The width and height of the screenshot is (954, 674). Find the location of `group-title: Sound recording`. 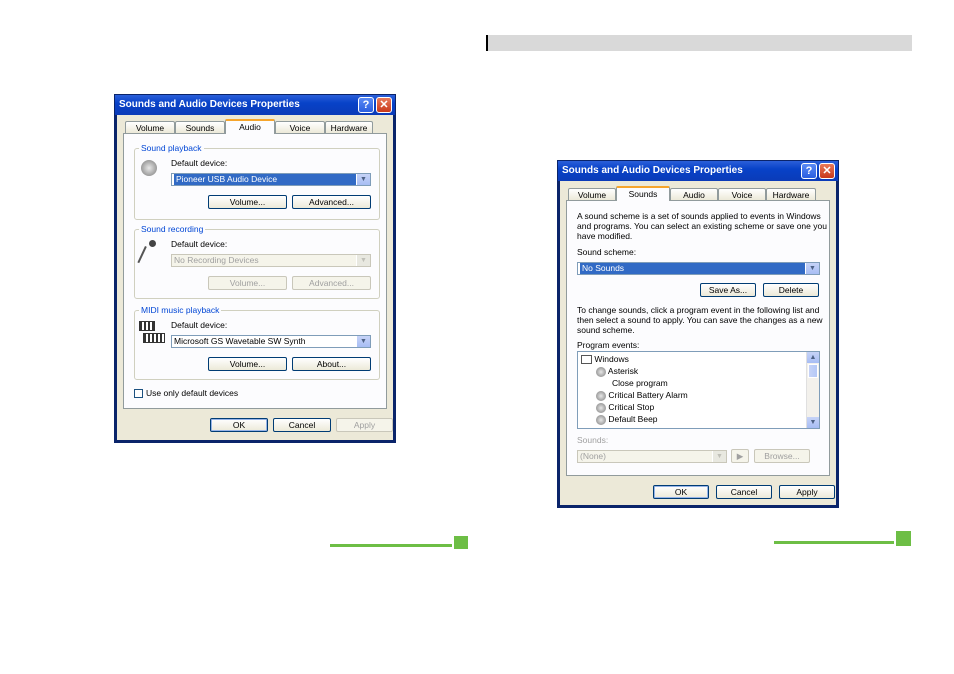

group-title: Sound recording is located at coordinates (172, 229).